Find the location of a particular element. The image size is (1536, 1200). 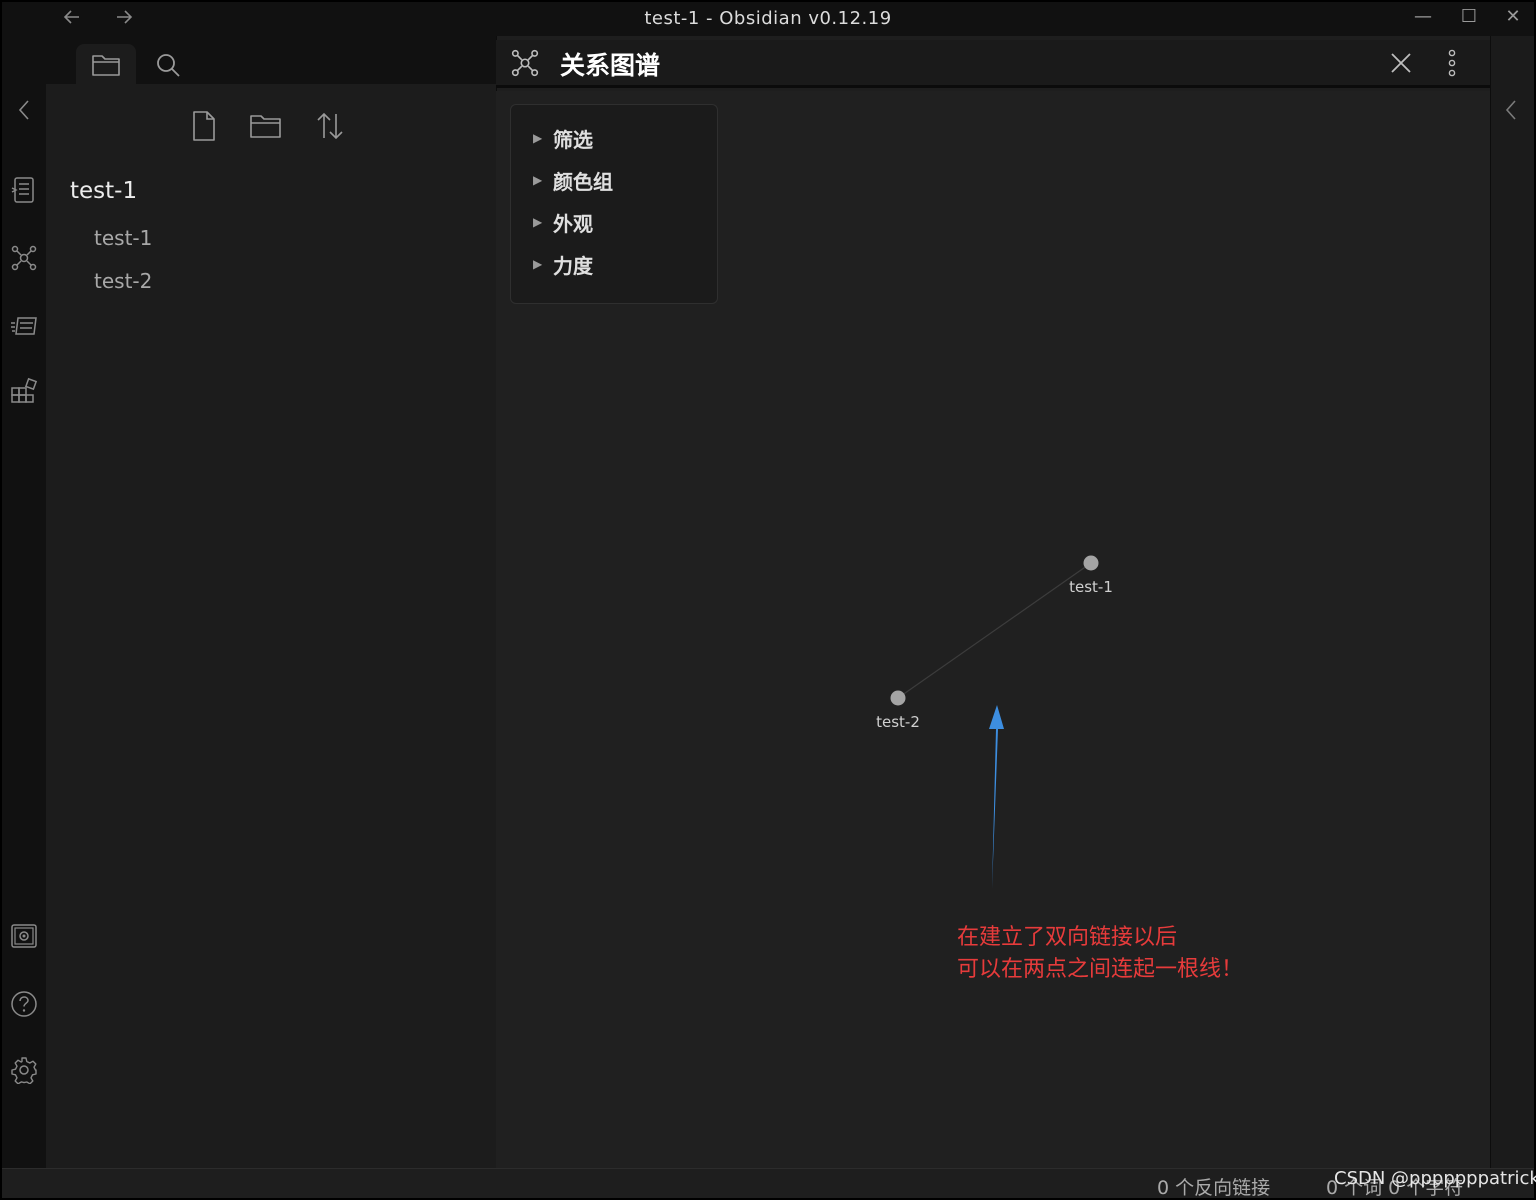

collapse-left-sidebar-button is located at coordinates (24, 110).